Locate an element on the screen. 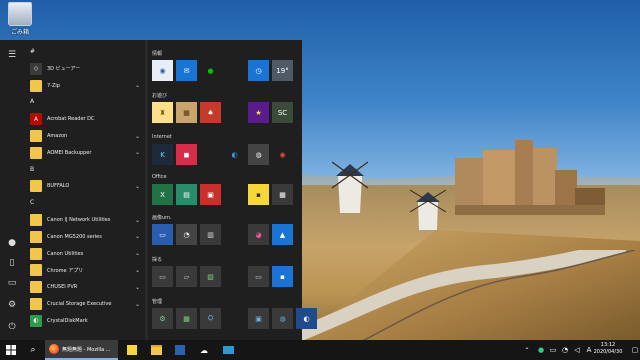  cortana-tile: ◉ is located at coordinates (162, 70).